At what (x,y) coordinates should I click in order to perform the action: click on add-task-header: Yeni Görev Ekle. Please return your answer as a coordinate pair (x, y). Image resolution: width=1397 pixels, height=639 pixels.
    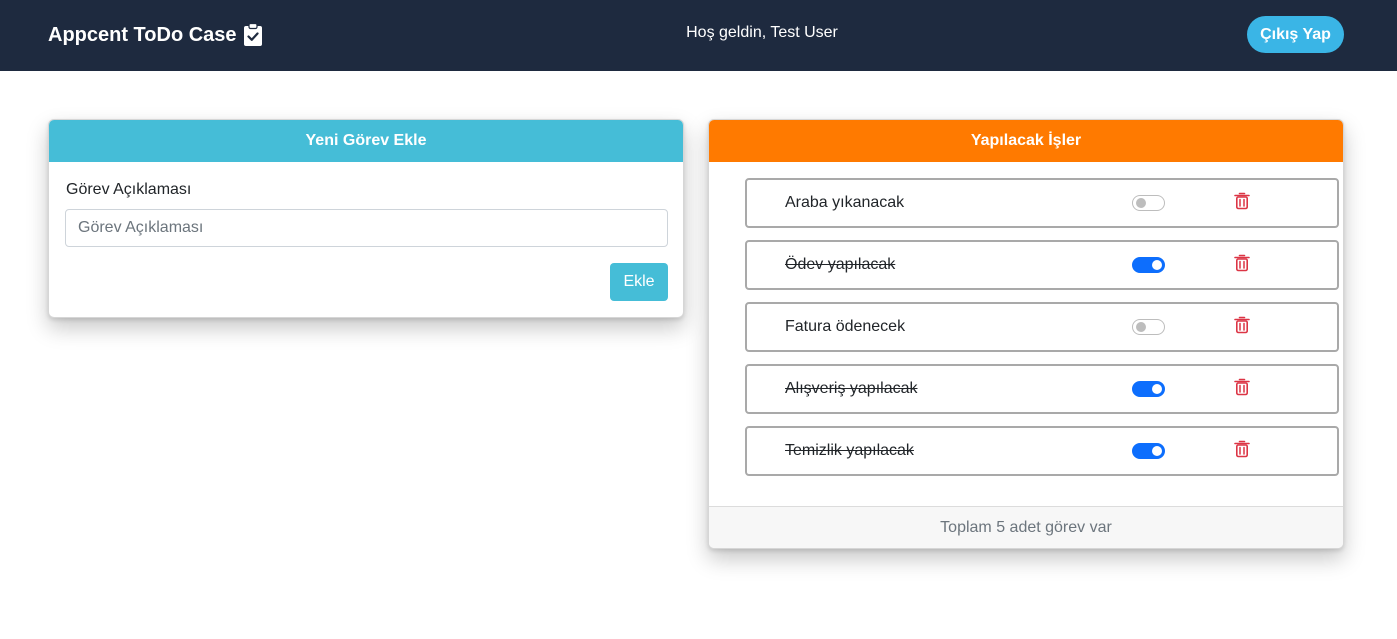
    Looking at the image, I should click on (366, 141).